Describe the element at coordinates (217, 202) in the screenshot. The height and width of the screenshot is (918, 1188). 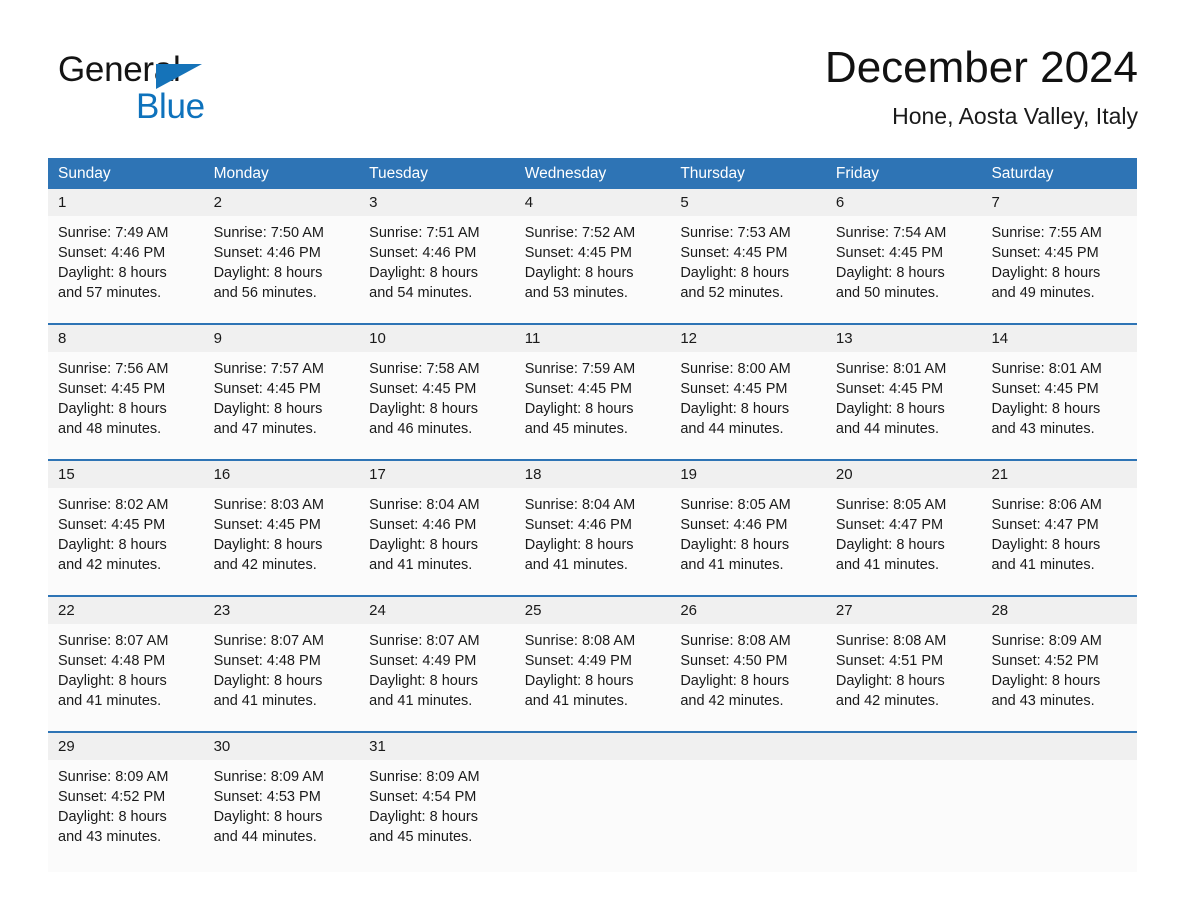
I see `day-number: 2` at that location.